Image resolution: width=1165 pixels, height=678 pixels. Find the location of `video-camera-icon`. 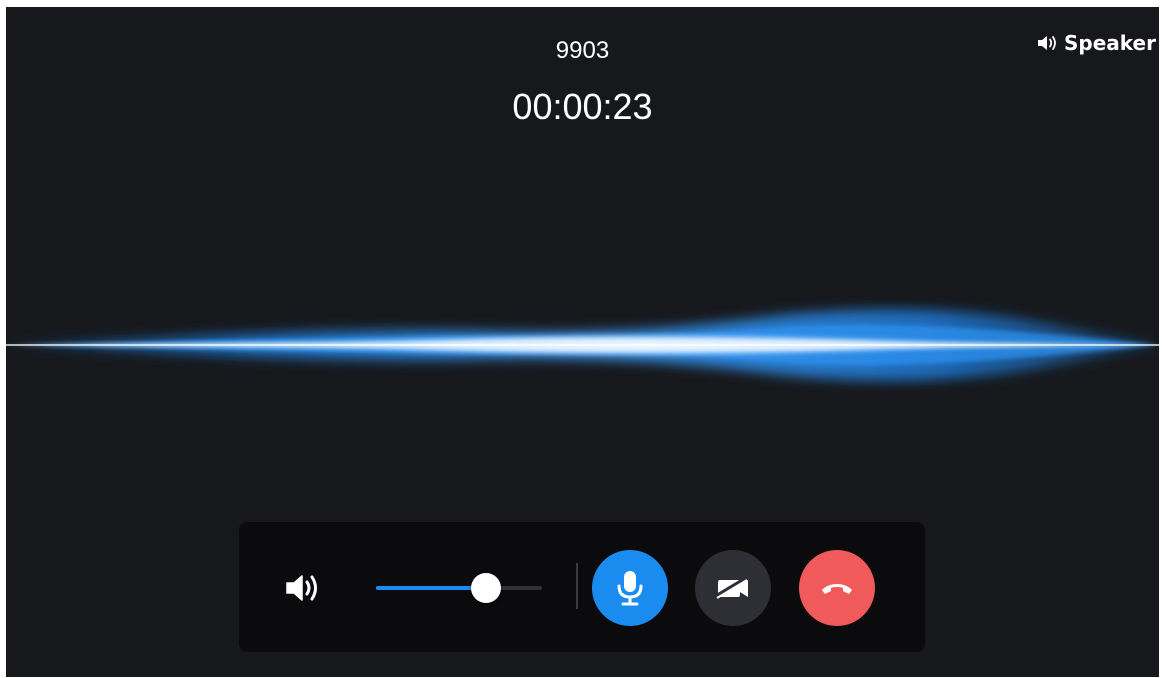

video-camera-icon is located at coordinates (733, 588).